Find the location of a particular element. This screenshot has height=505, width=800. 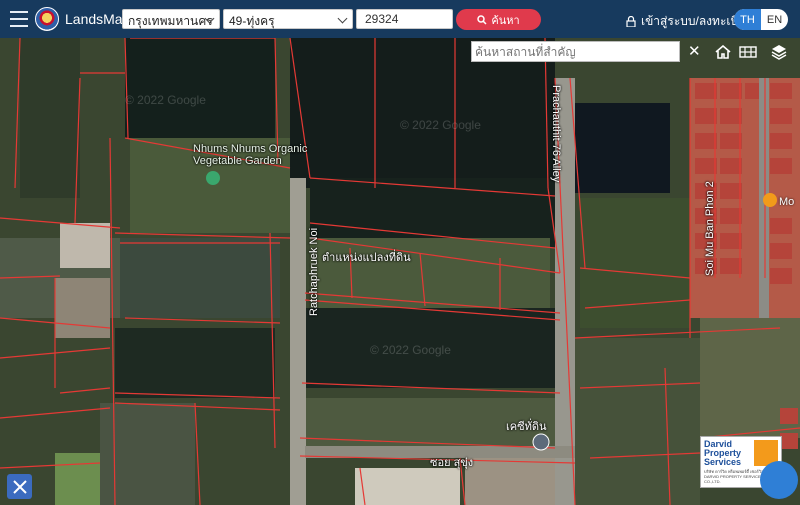

grid-icon is located at coordinates (748, 52).